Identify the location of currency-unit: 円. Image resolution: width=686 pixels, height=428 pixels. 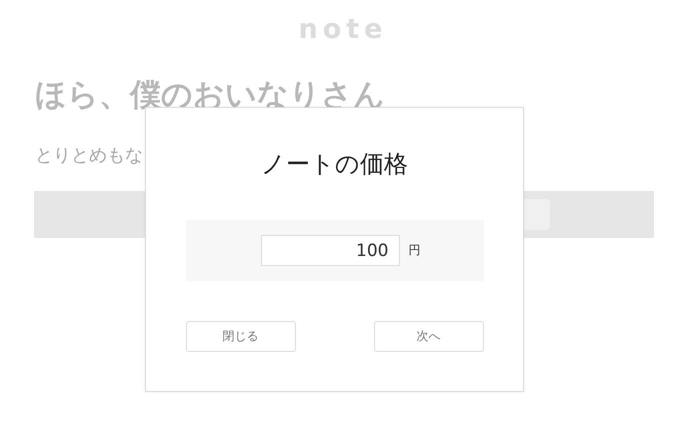
(414, 250).